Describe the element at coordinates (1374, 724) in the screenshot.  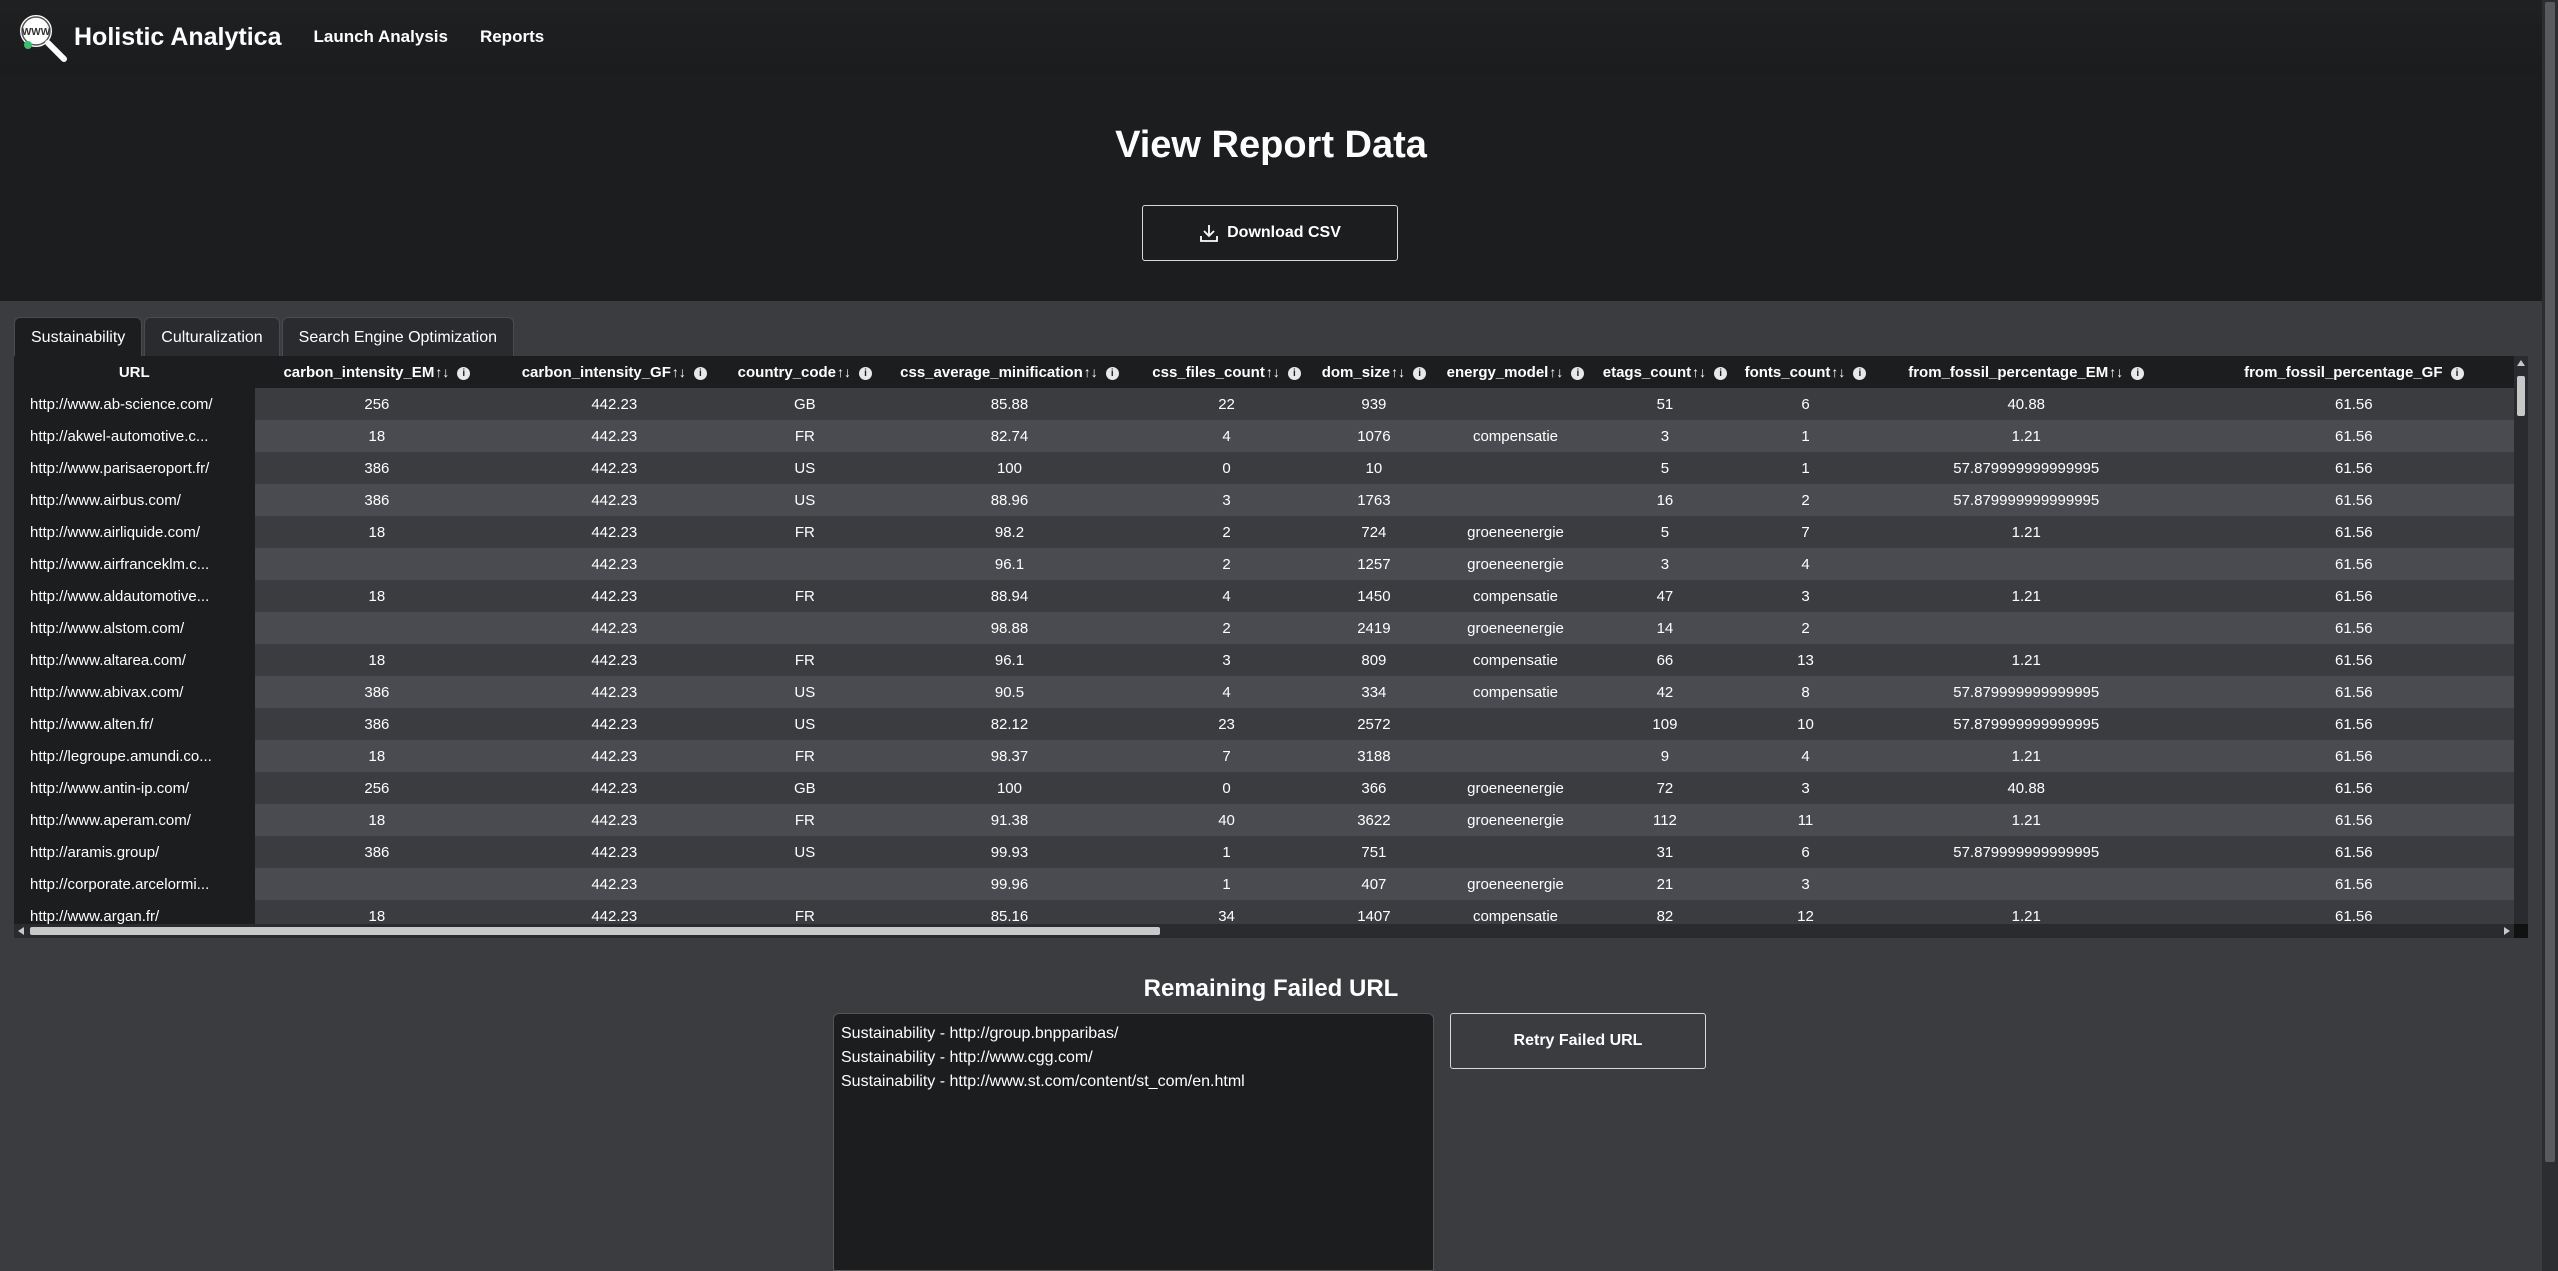
I see `table-cell: 2572` at that location.